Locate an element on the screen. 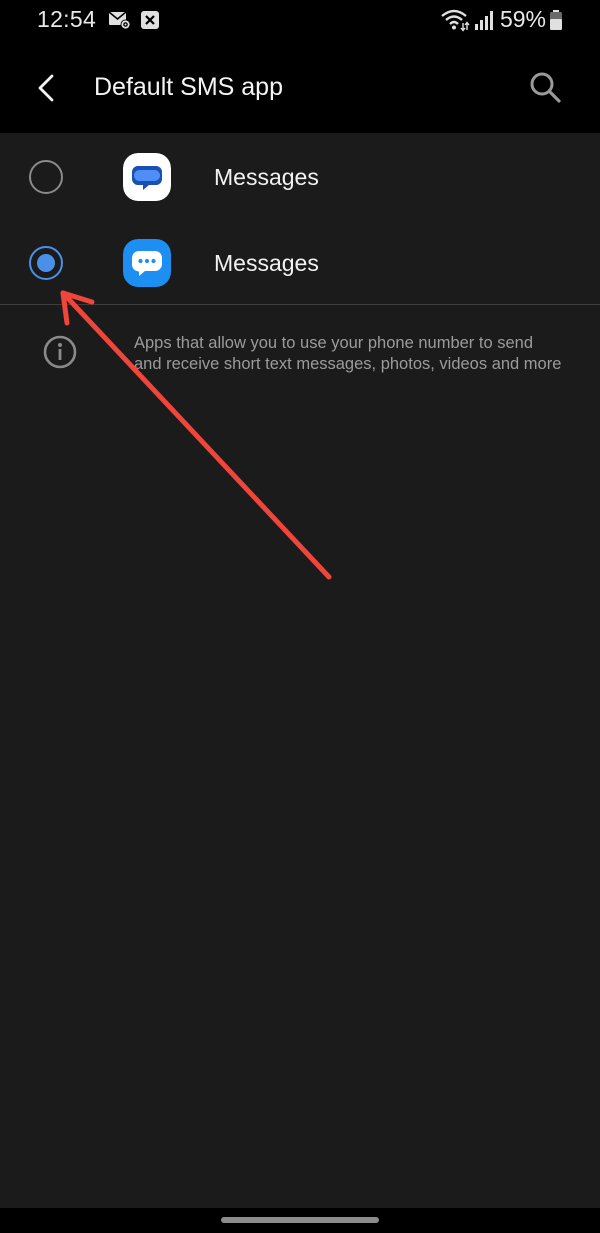  radio-button-selected is located at coordinates (46, 263).